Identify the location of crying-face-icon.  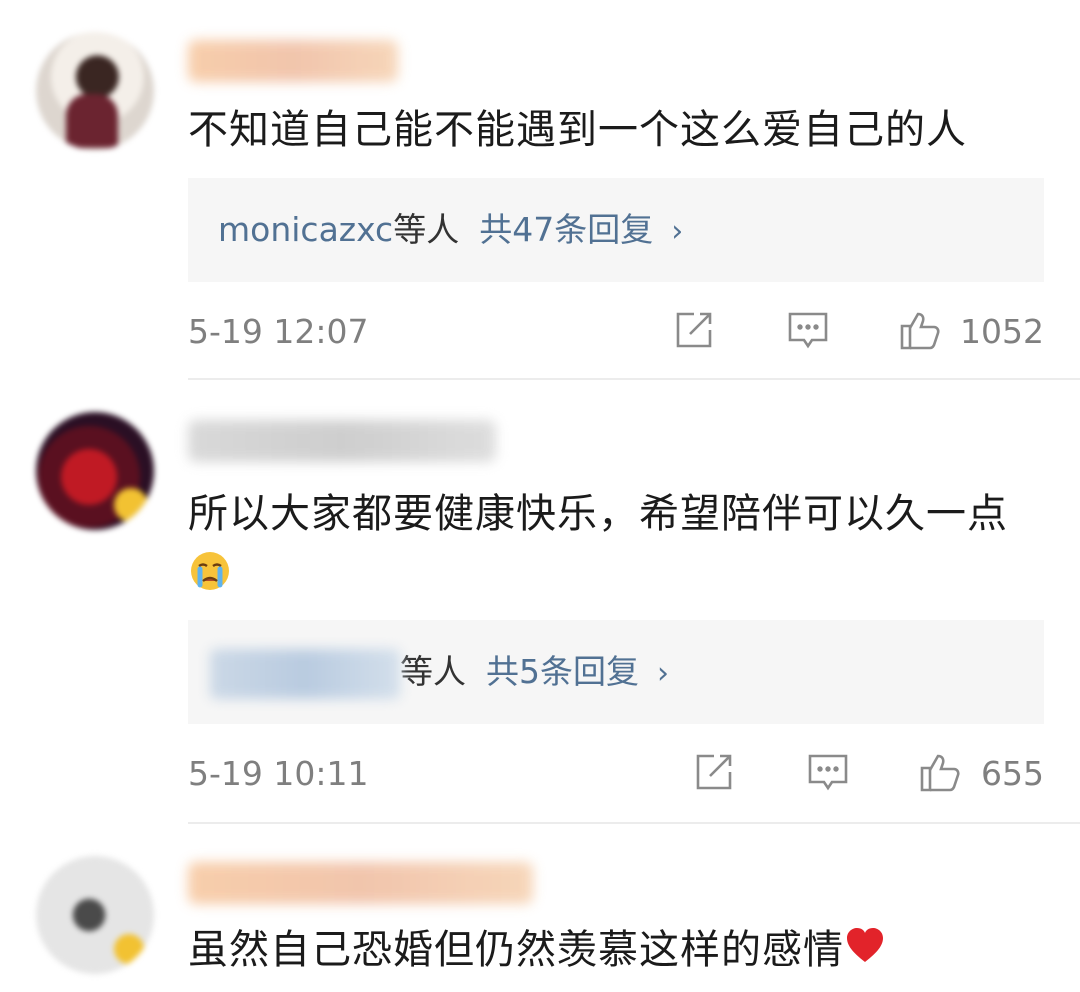
(210, 580).